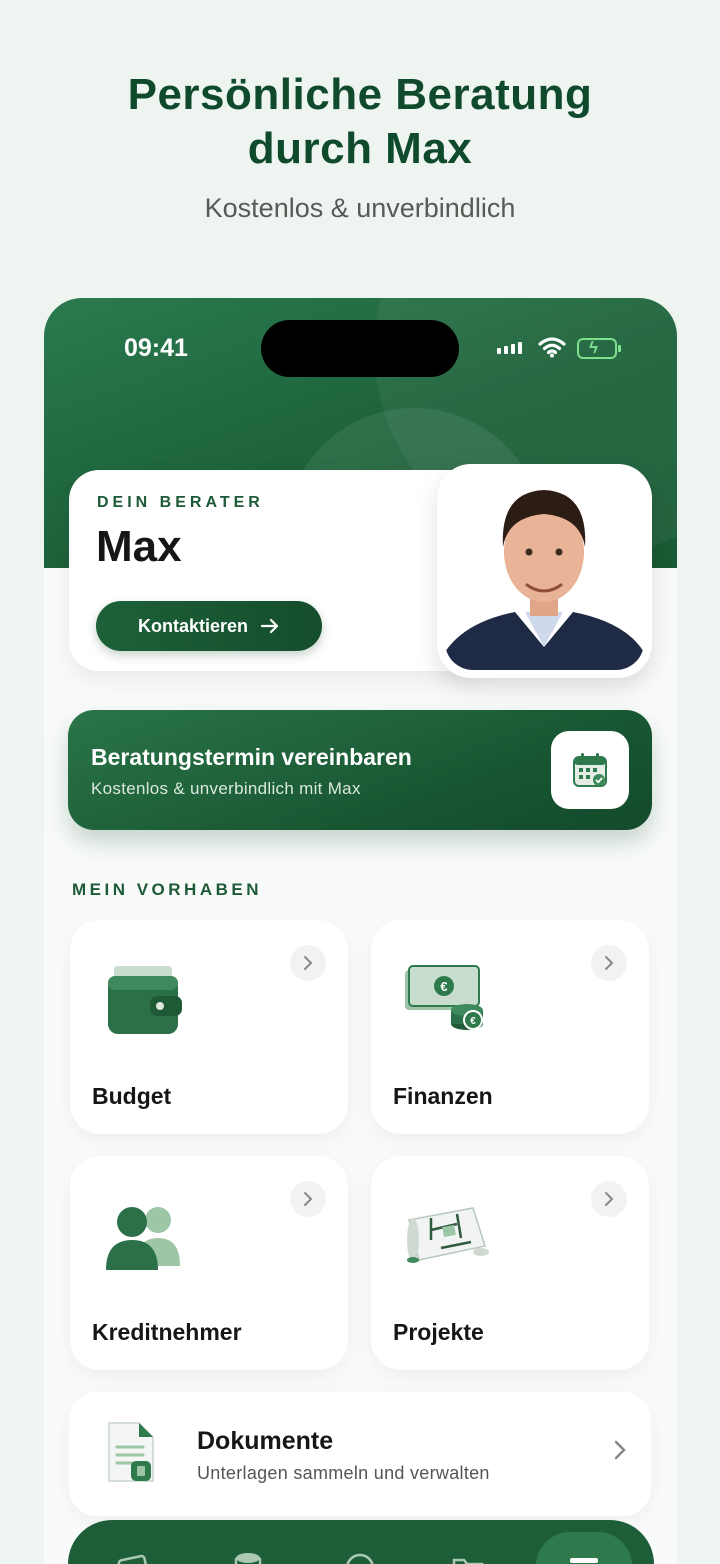 The width and height of the screenshot is (720, 1564). Describe the element at coordinates (145, 1000) in the screenshot. I see `wallet-icon` at that location.